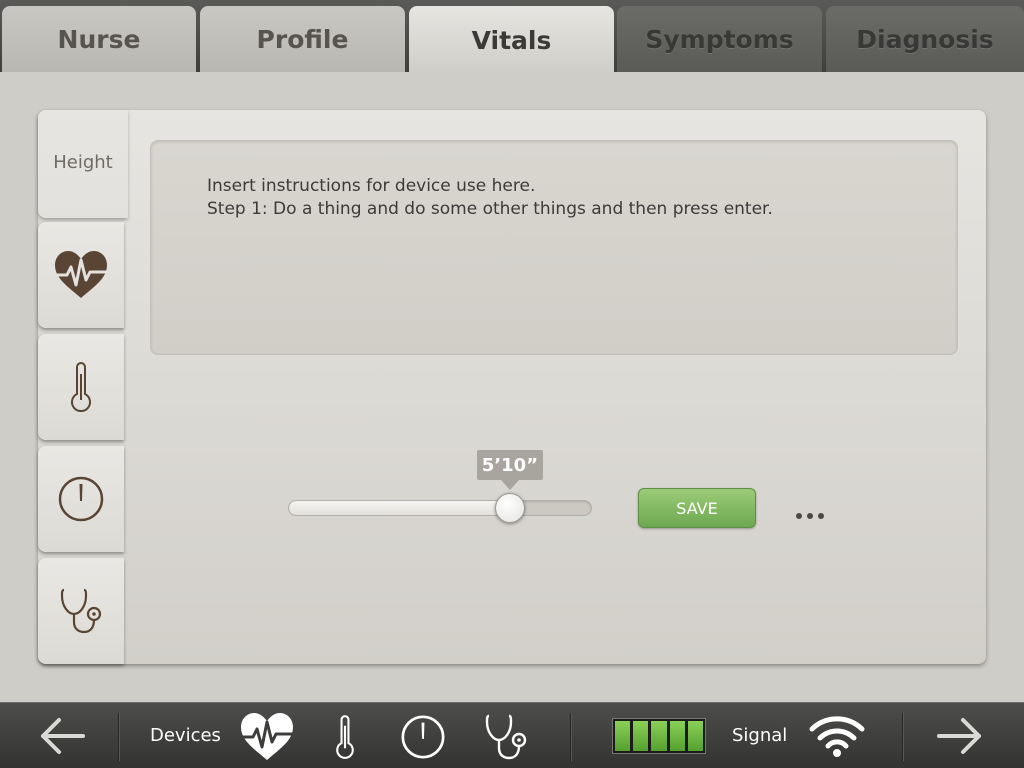 The image size is (1024, 768). I want to click on forward-button, so click(960, 736).